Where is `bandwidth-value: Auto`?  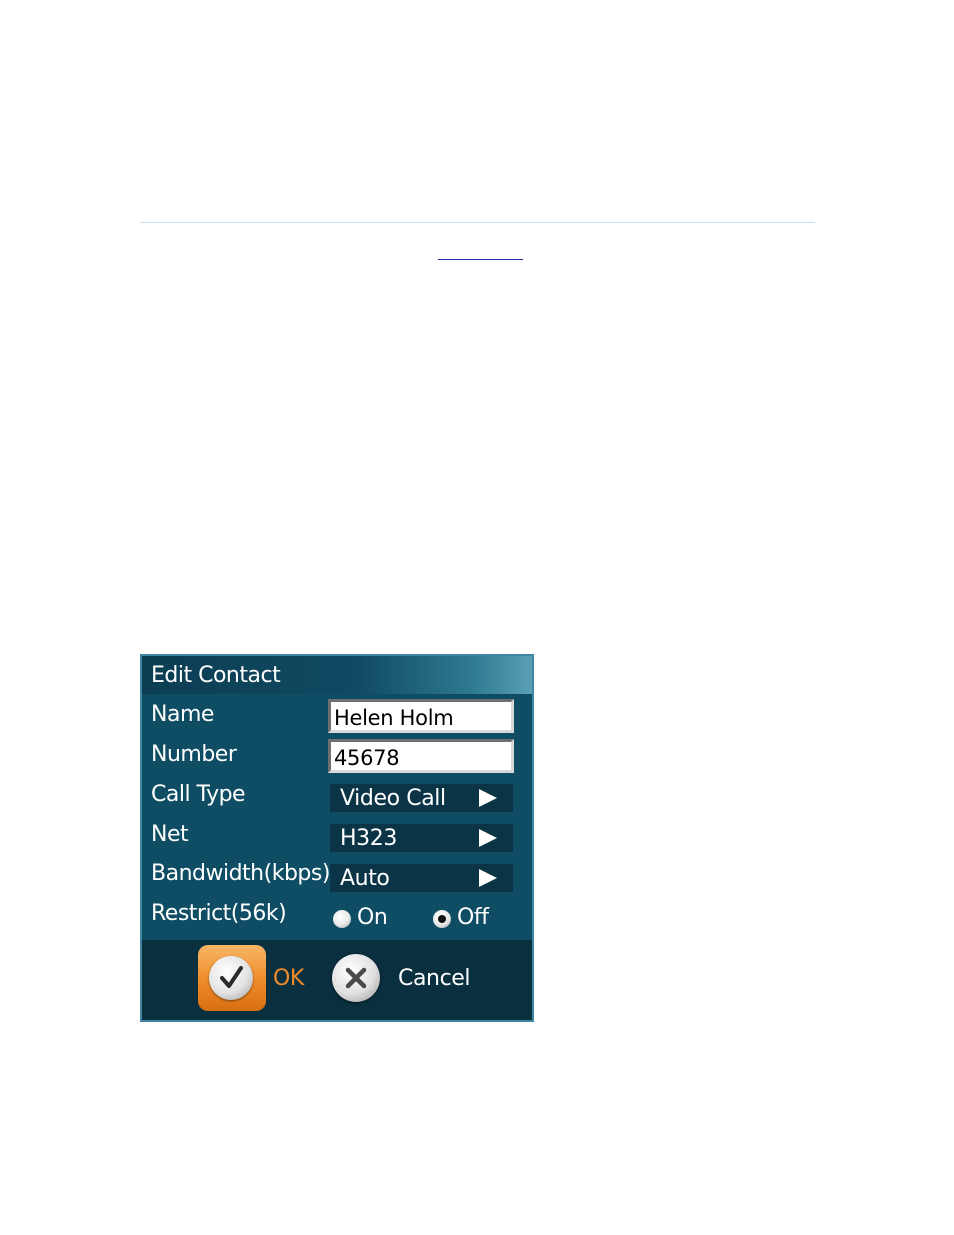 bandwidth-value: Auto is located at coordinates (365, 878).